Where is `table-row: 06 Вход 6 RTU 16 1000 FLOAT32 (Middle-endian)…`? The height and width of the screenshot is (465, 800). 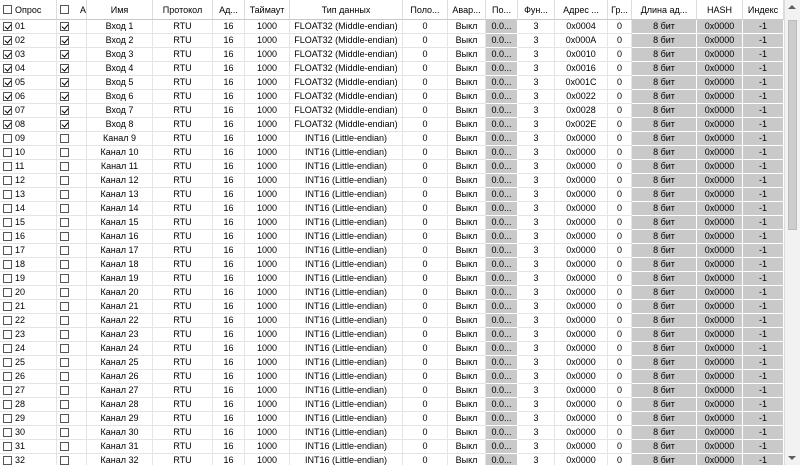
table-row: 06 Вход 6 RTU 16 1000 FLOAT32 (Middle-endian)… is located at coordinates (392, 97).